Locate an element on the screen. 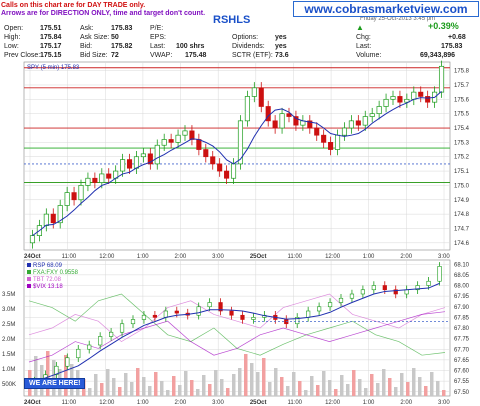 The width and height of the screenshot is (480, 406). top-x-tick-label: 1:00 is located at coordinates (143, 257).